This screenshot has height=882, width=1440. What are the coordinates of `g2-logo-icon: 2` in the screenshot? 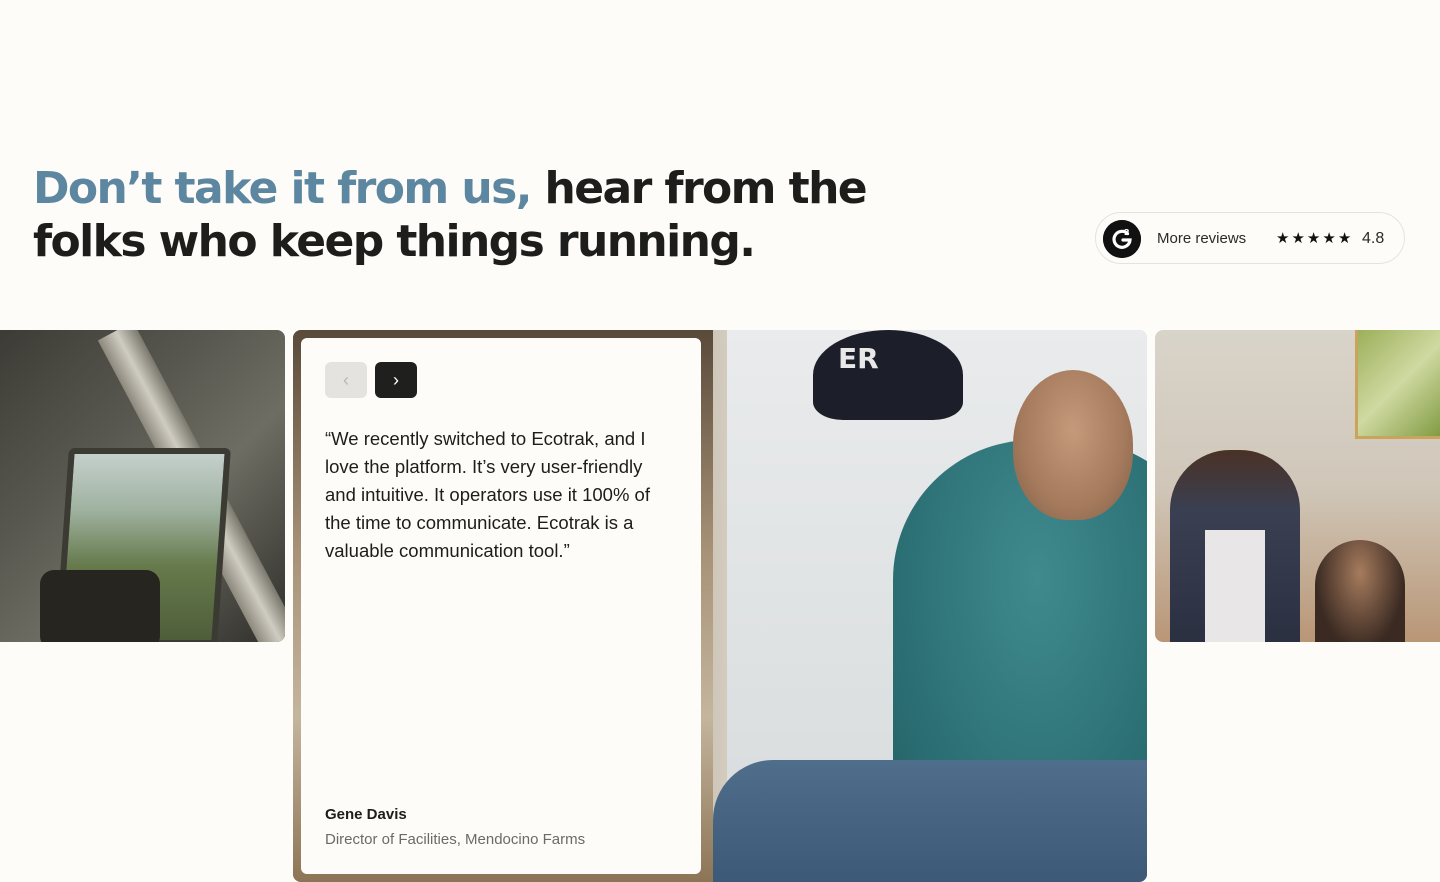 It's located at (1122, 239).